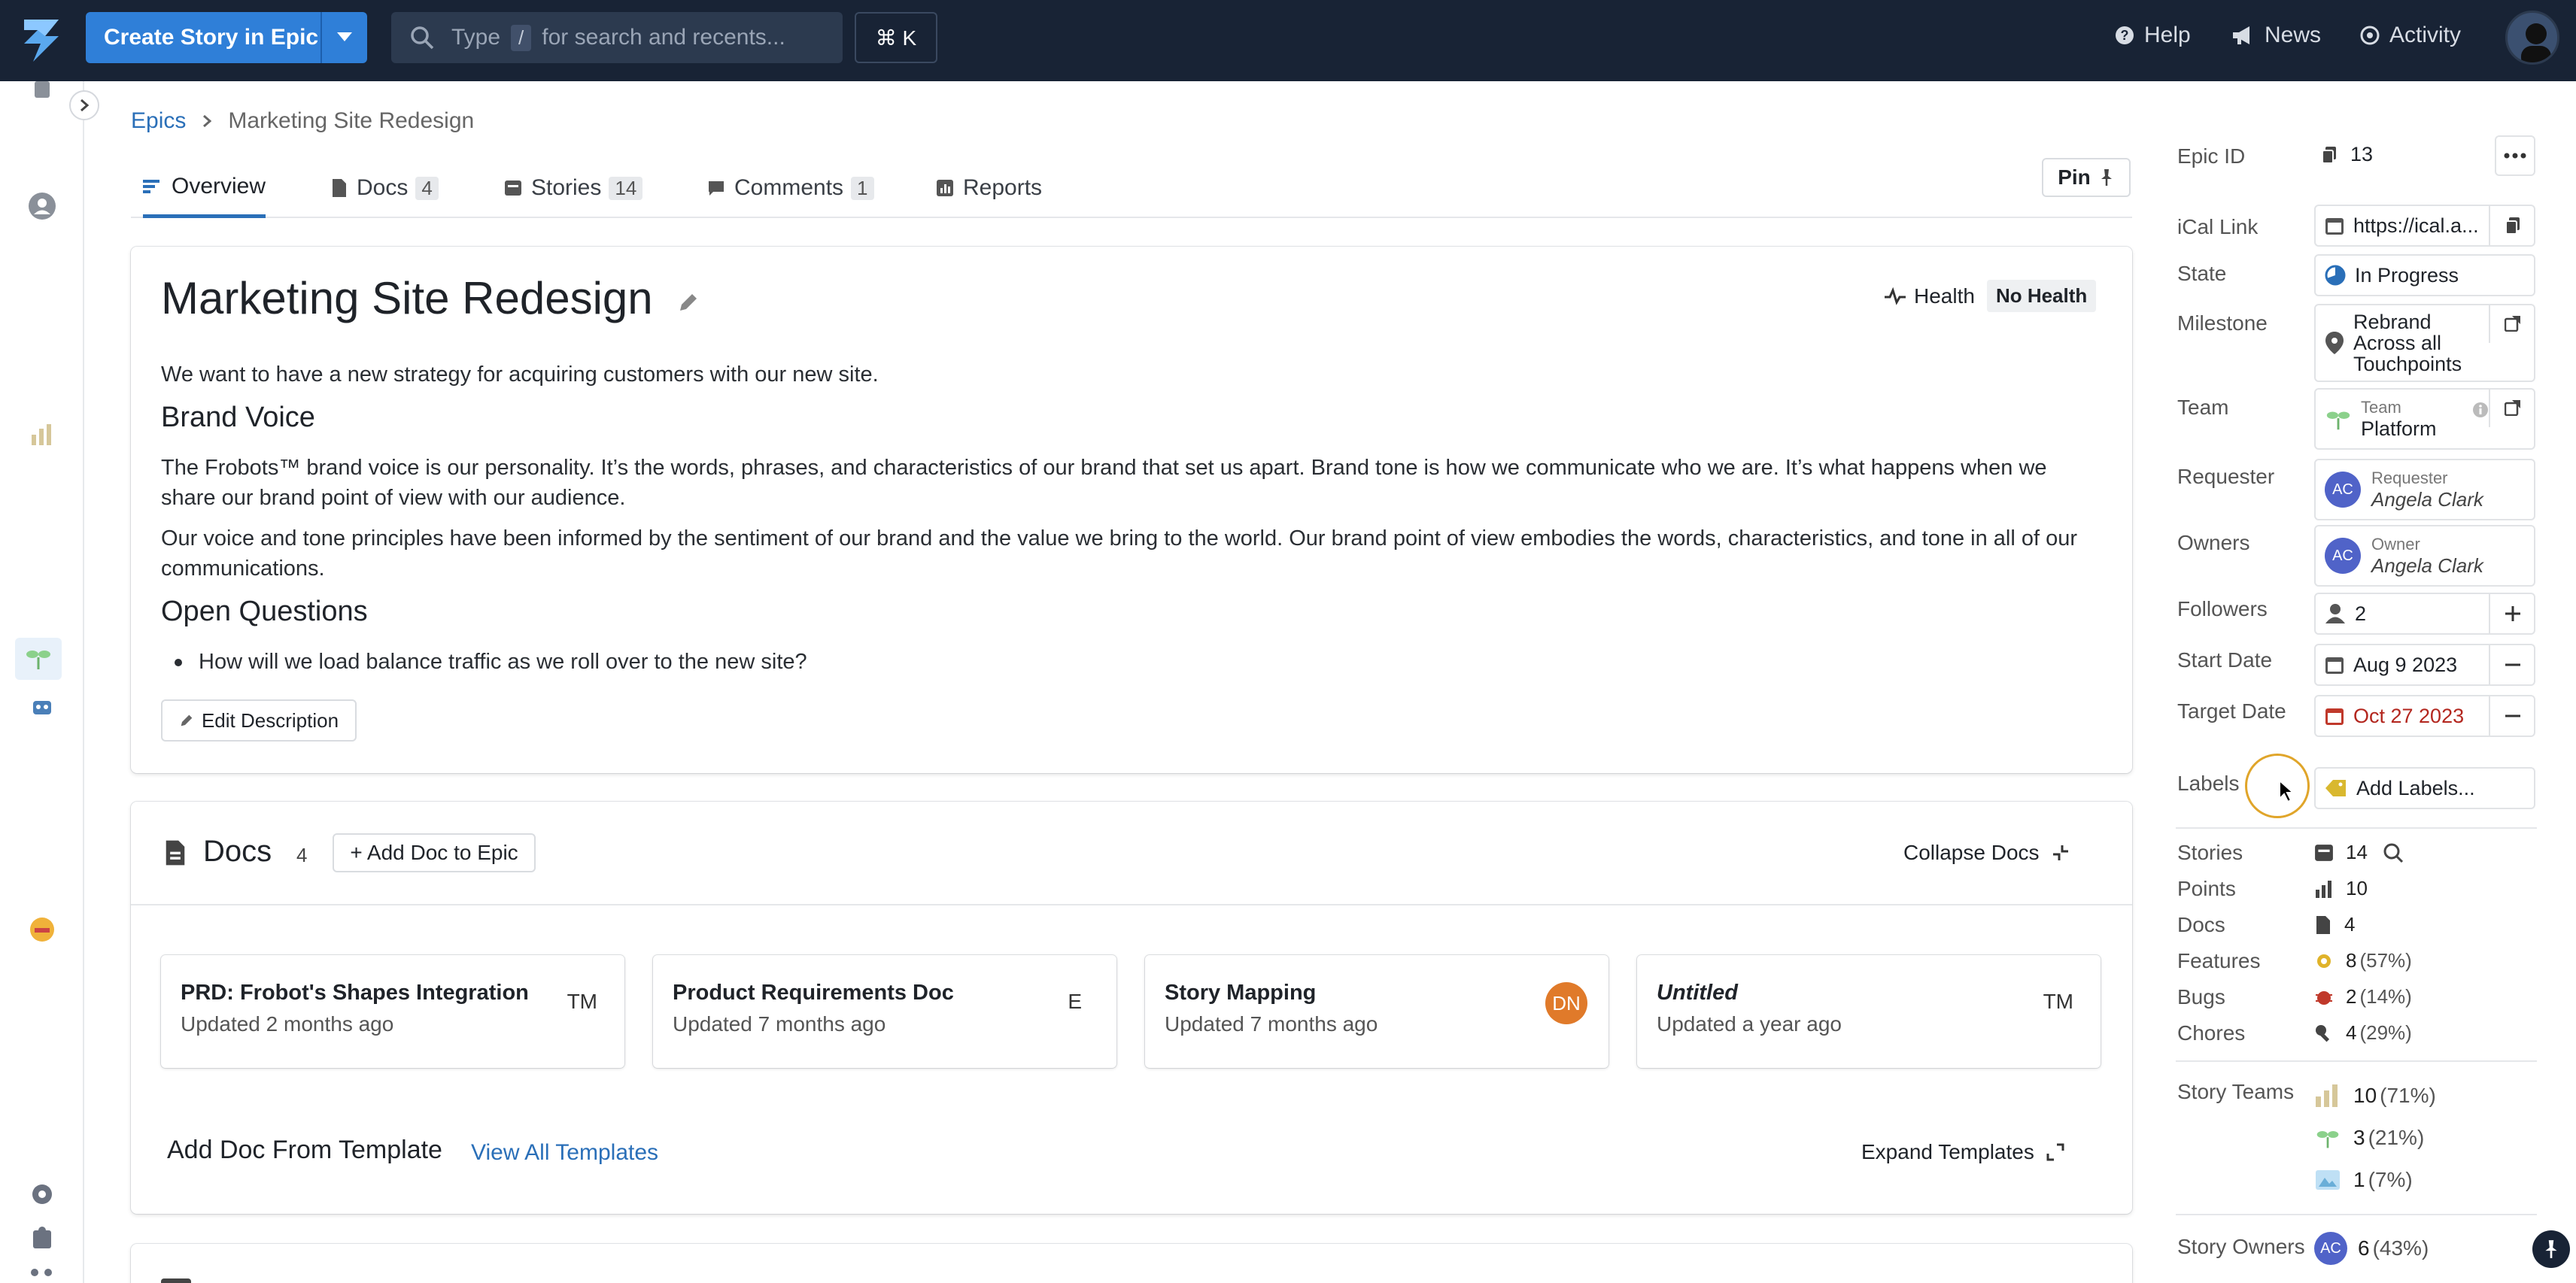  I want to click on start-date-value: Aug 9 2023, so click(2406, 665).